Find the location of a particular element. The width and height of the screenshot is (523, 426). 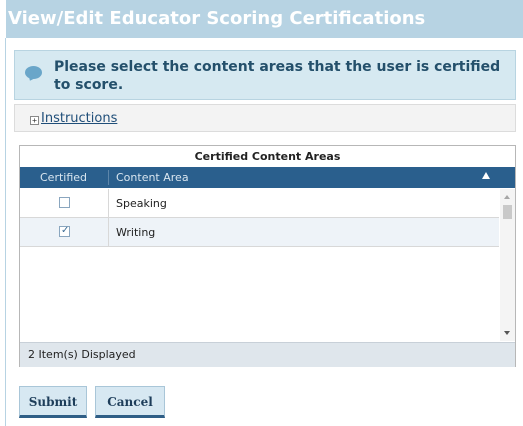

scroll-thumb is located at coordinates (507, 212).